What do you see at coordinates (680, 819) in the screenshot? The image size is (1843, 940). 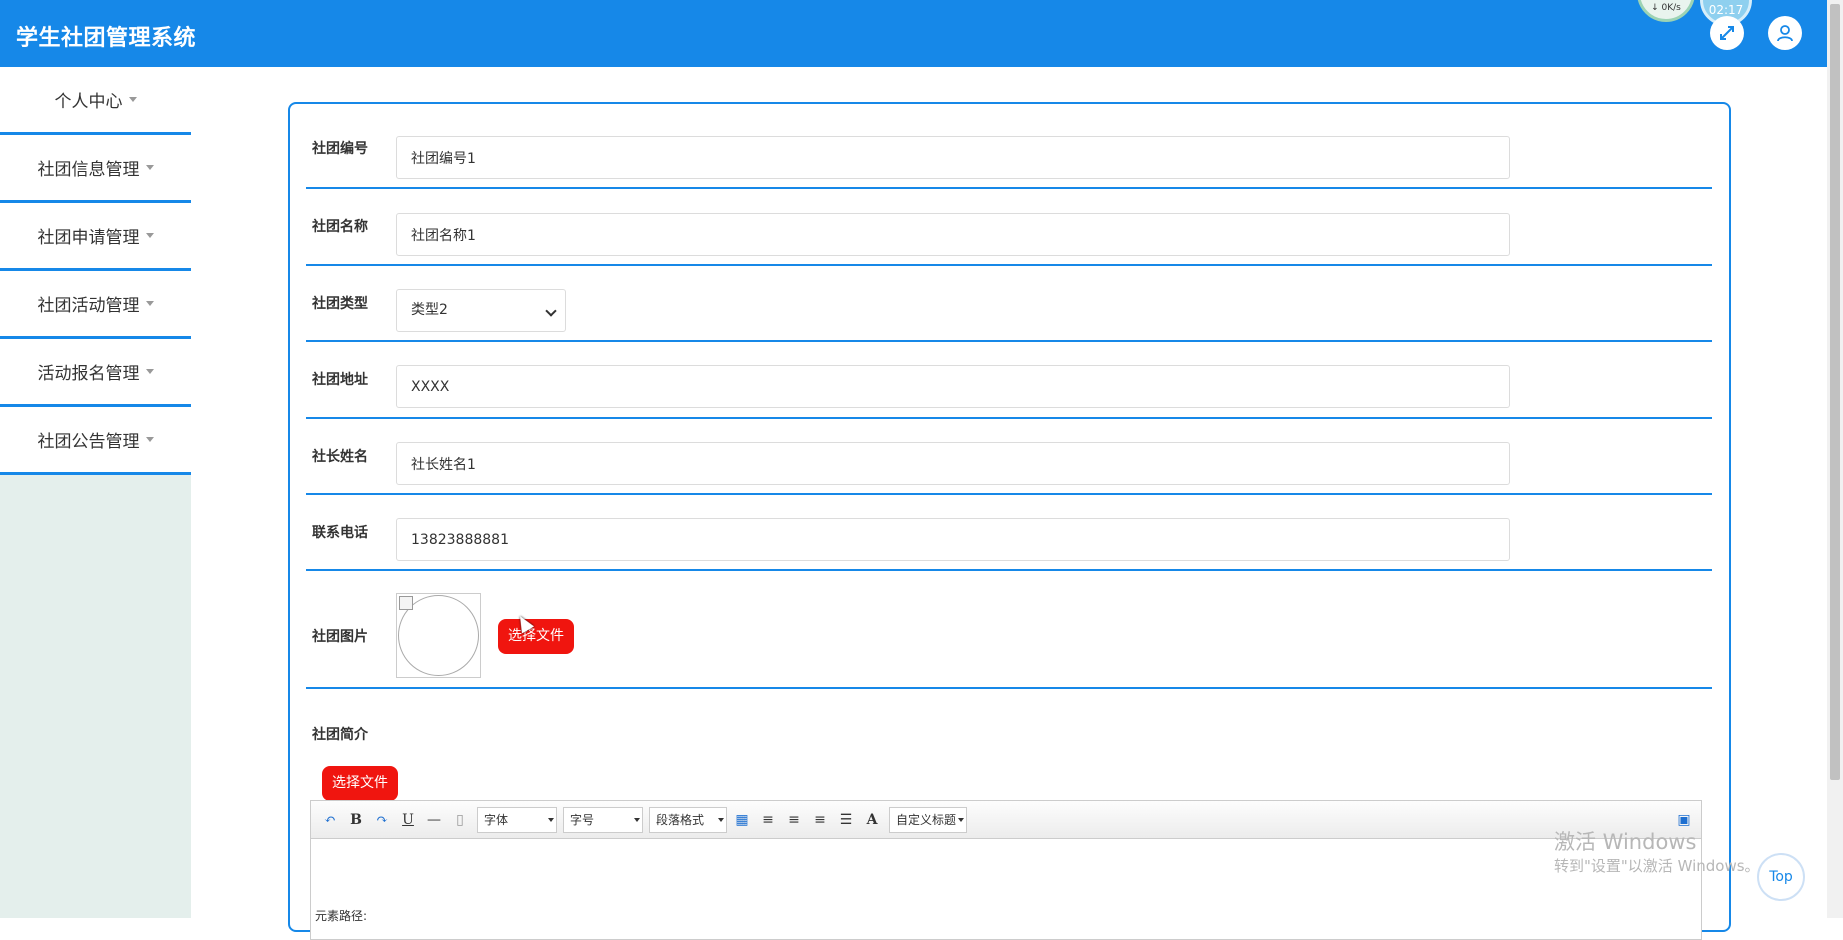 I see `paragraph-format-value: 段落格式` at bounding box center [680, 819].